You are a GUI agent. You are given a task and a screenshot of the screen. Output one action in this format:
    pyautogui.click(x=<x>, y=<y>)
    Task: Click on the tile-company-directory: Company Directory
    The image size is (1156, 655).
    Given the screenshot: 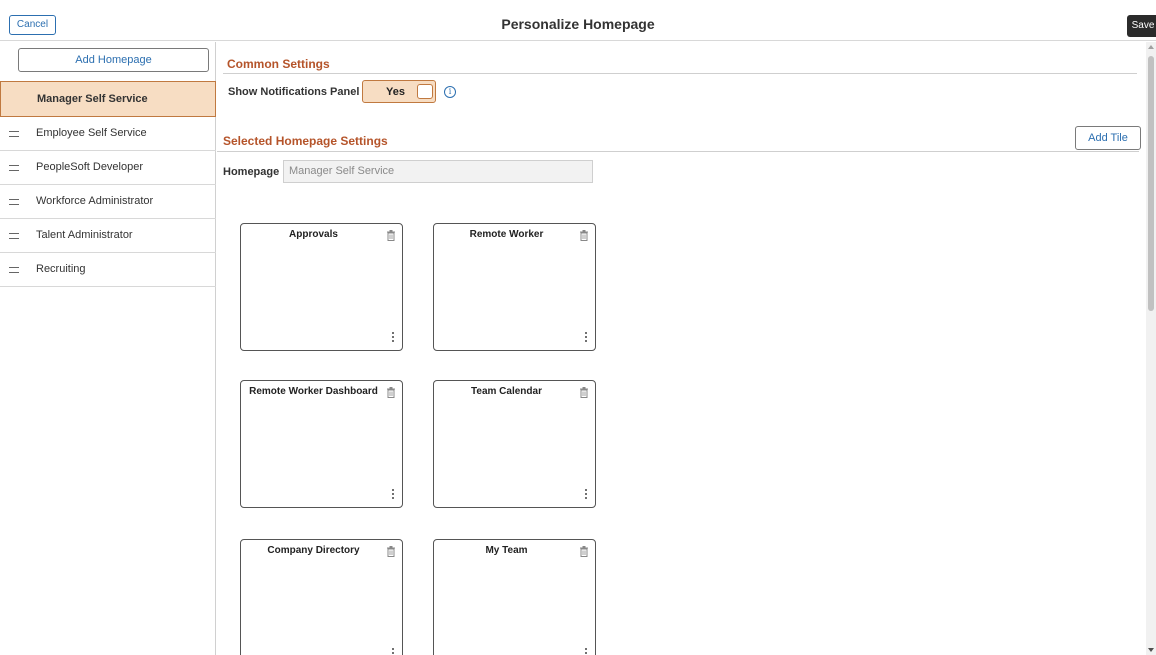 What is the action you would take?
    pyautogui.click(x=321, y=597)
    